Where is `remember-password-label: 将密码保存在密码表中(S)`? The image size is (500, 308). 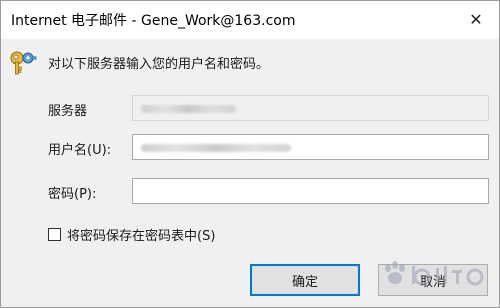
remember-password-label: 将密码保存在密码表中(S) is located at coordinates (141, 236).